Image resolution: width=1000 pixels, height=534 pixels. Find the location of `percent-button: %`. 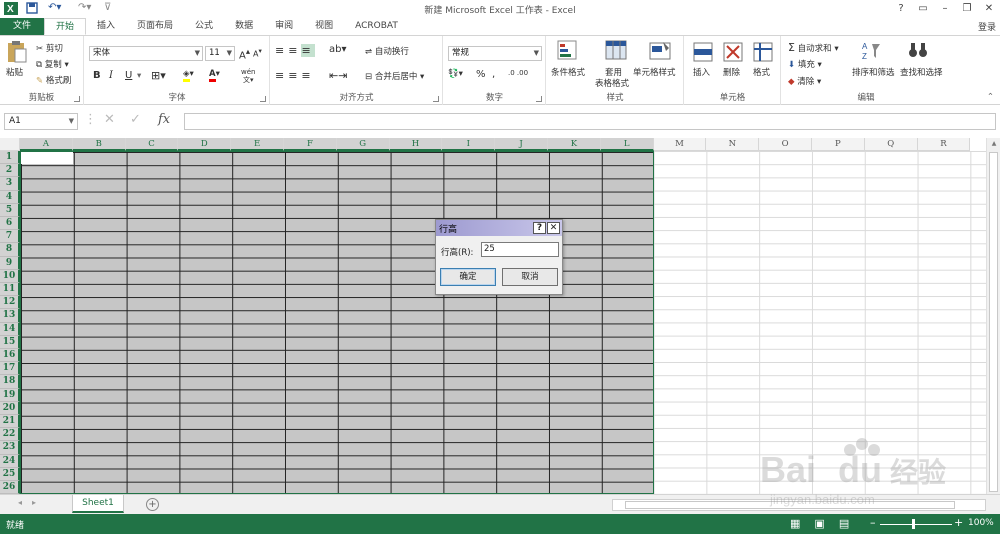

percent-button: % is located at coordinates (481, 74).